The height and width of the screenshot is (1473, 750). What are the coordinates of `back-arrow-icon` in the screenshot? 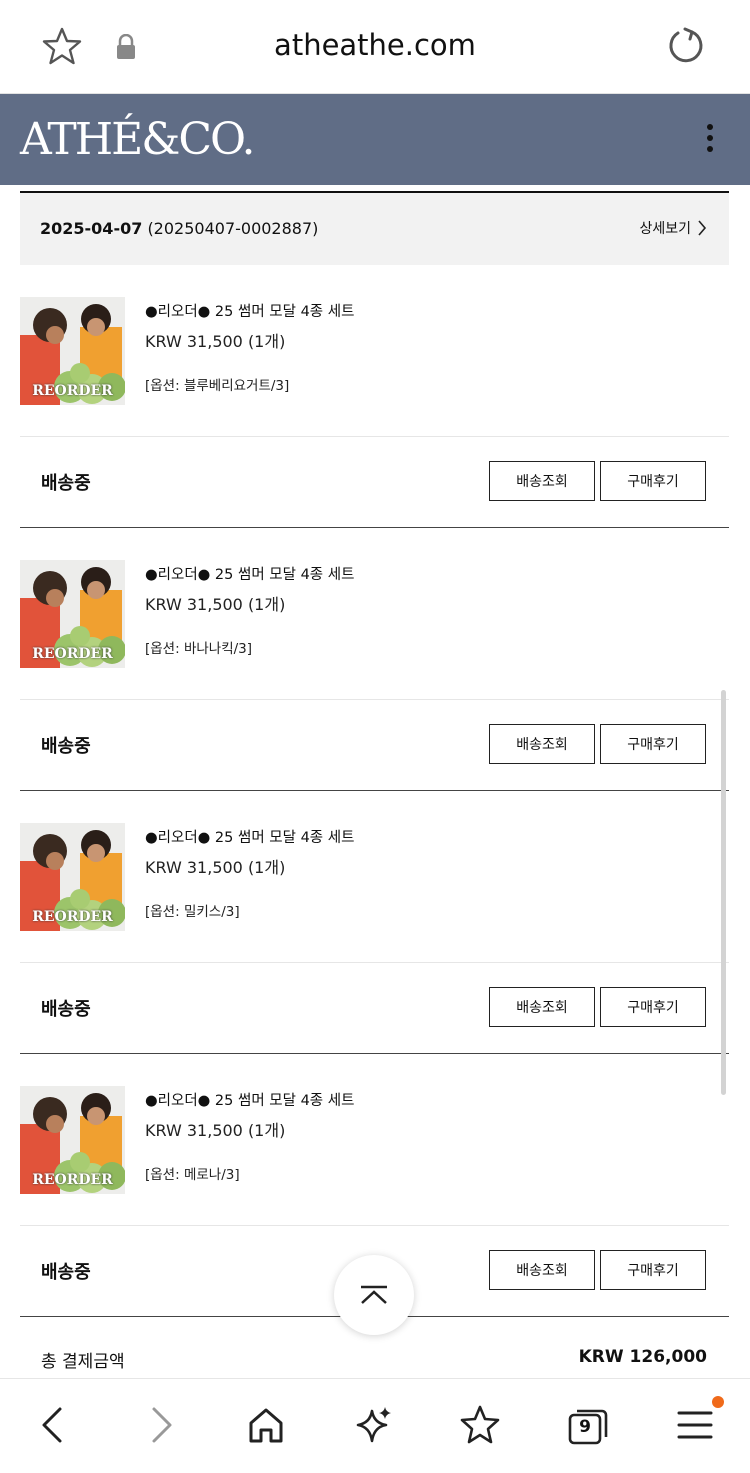 It's located at (52, 1425).